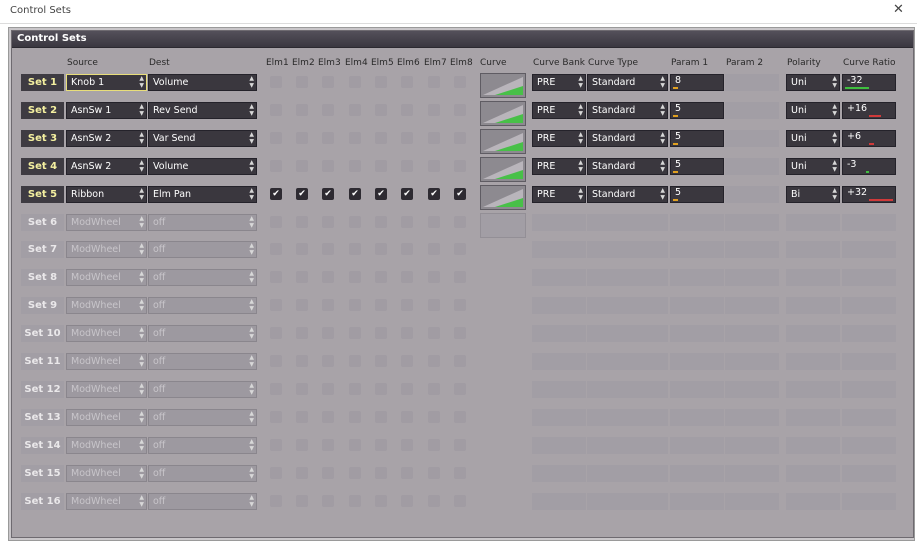 The width and height of the screenshot is (917, 547). I want to click on curve-ratio-field: -3, so click(869, 166).